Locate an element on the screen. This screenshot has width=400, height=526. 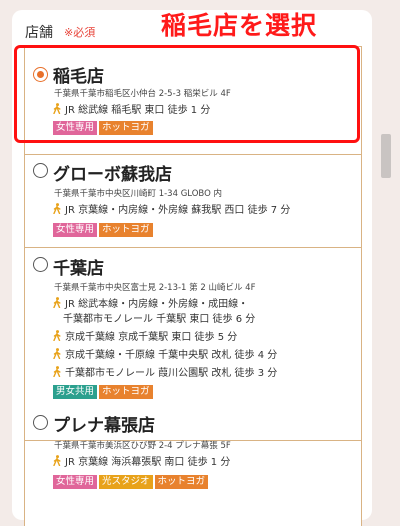
store-address: 千葉県千葉市美浜区ひび野 2-4 プレナ幕張 5F is located at coordinates (142, 446).